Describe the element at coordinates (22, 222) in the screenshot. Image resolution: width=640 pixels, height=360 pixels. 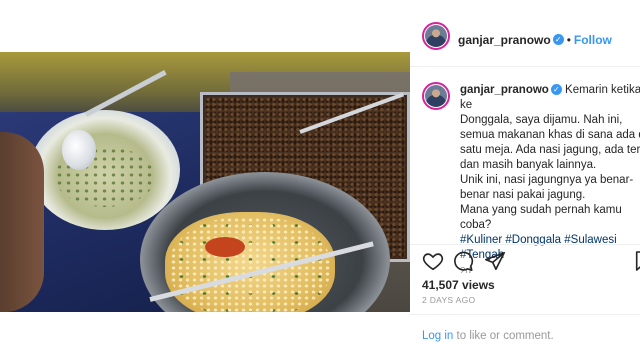
I see `hand` at that location.